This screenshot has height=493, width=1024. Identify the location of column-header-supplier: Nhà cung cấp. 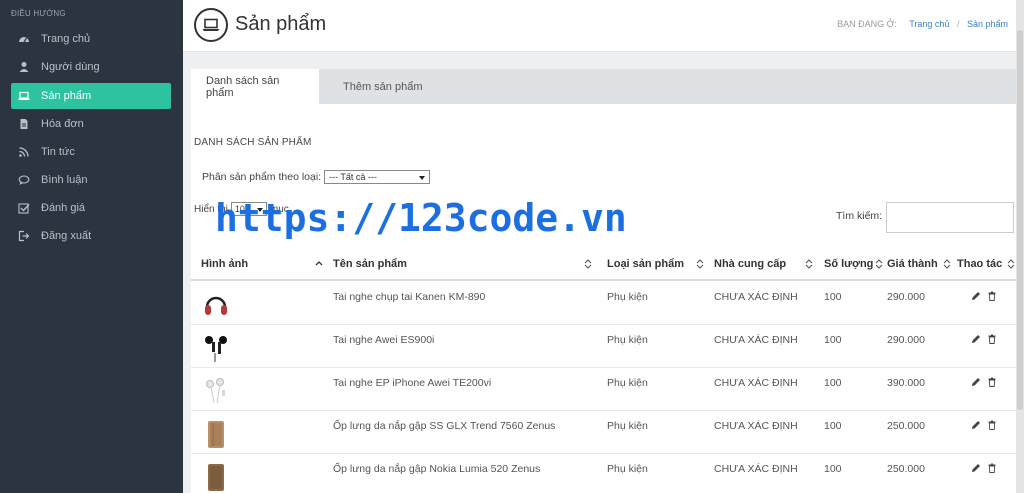
(756, 264).